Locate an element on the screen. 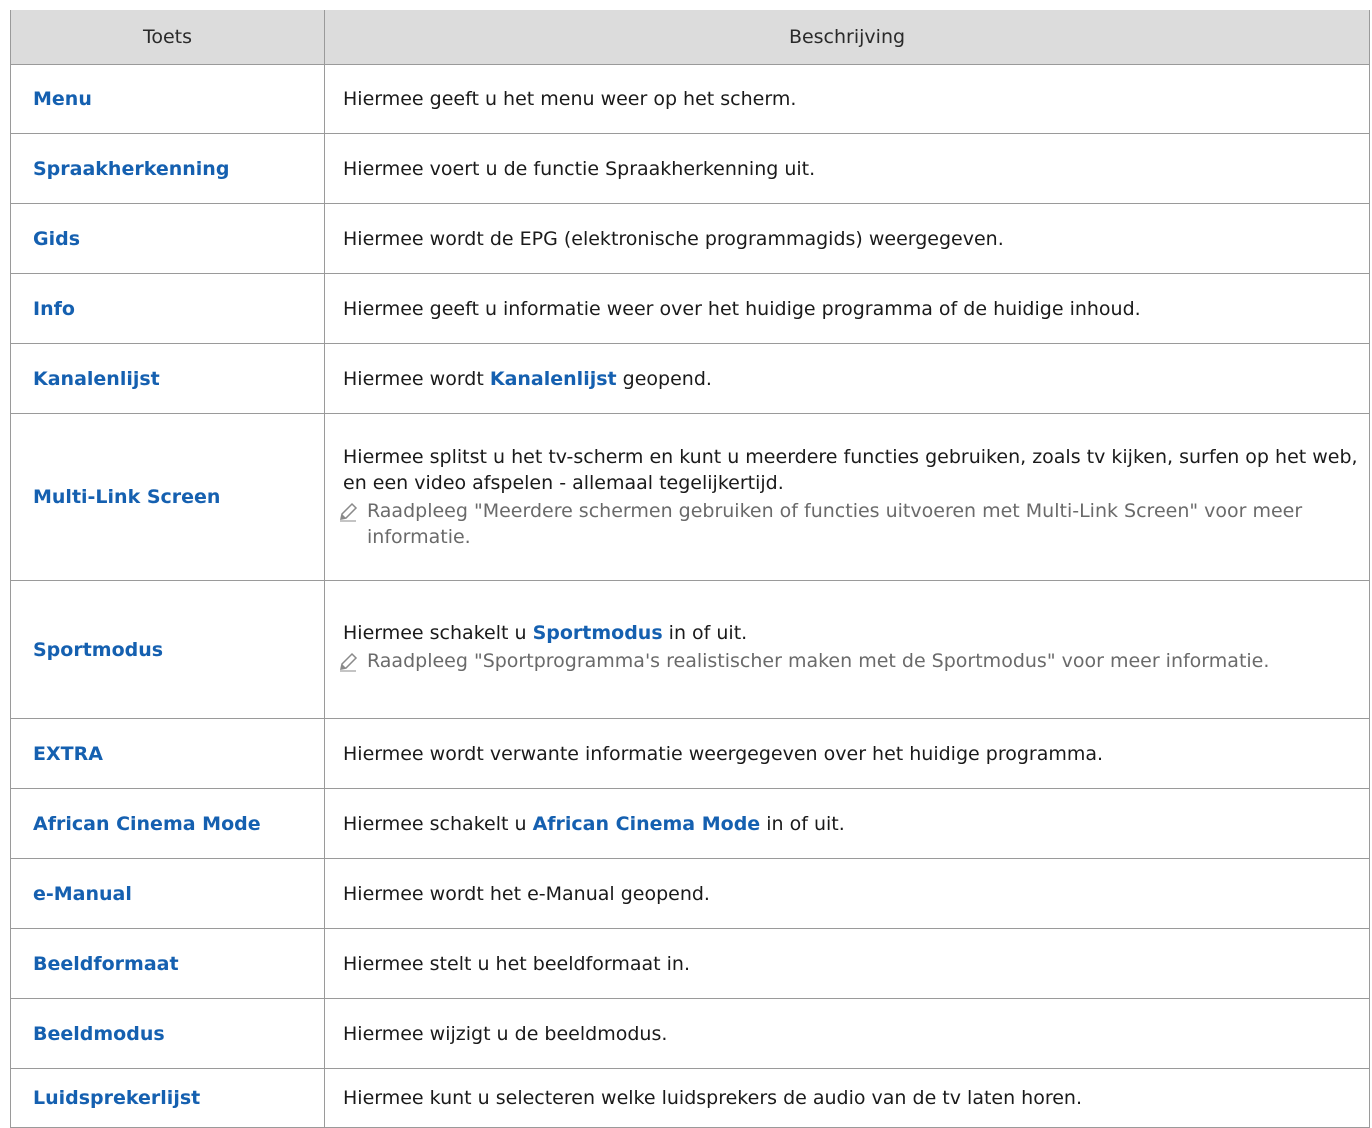 The width and height of the screenshot is (1372, 1128). header-description: Beschrijving is located at coordinates (847, 37).